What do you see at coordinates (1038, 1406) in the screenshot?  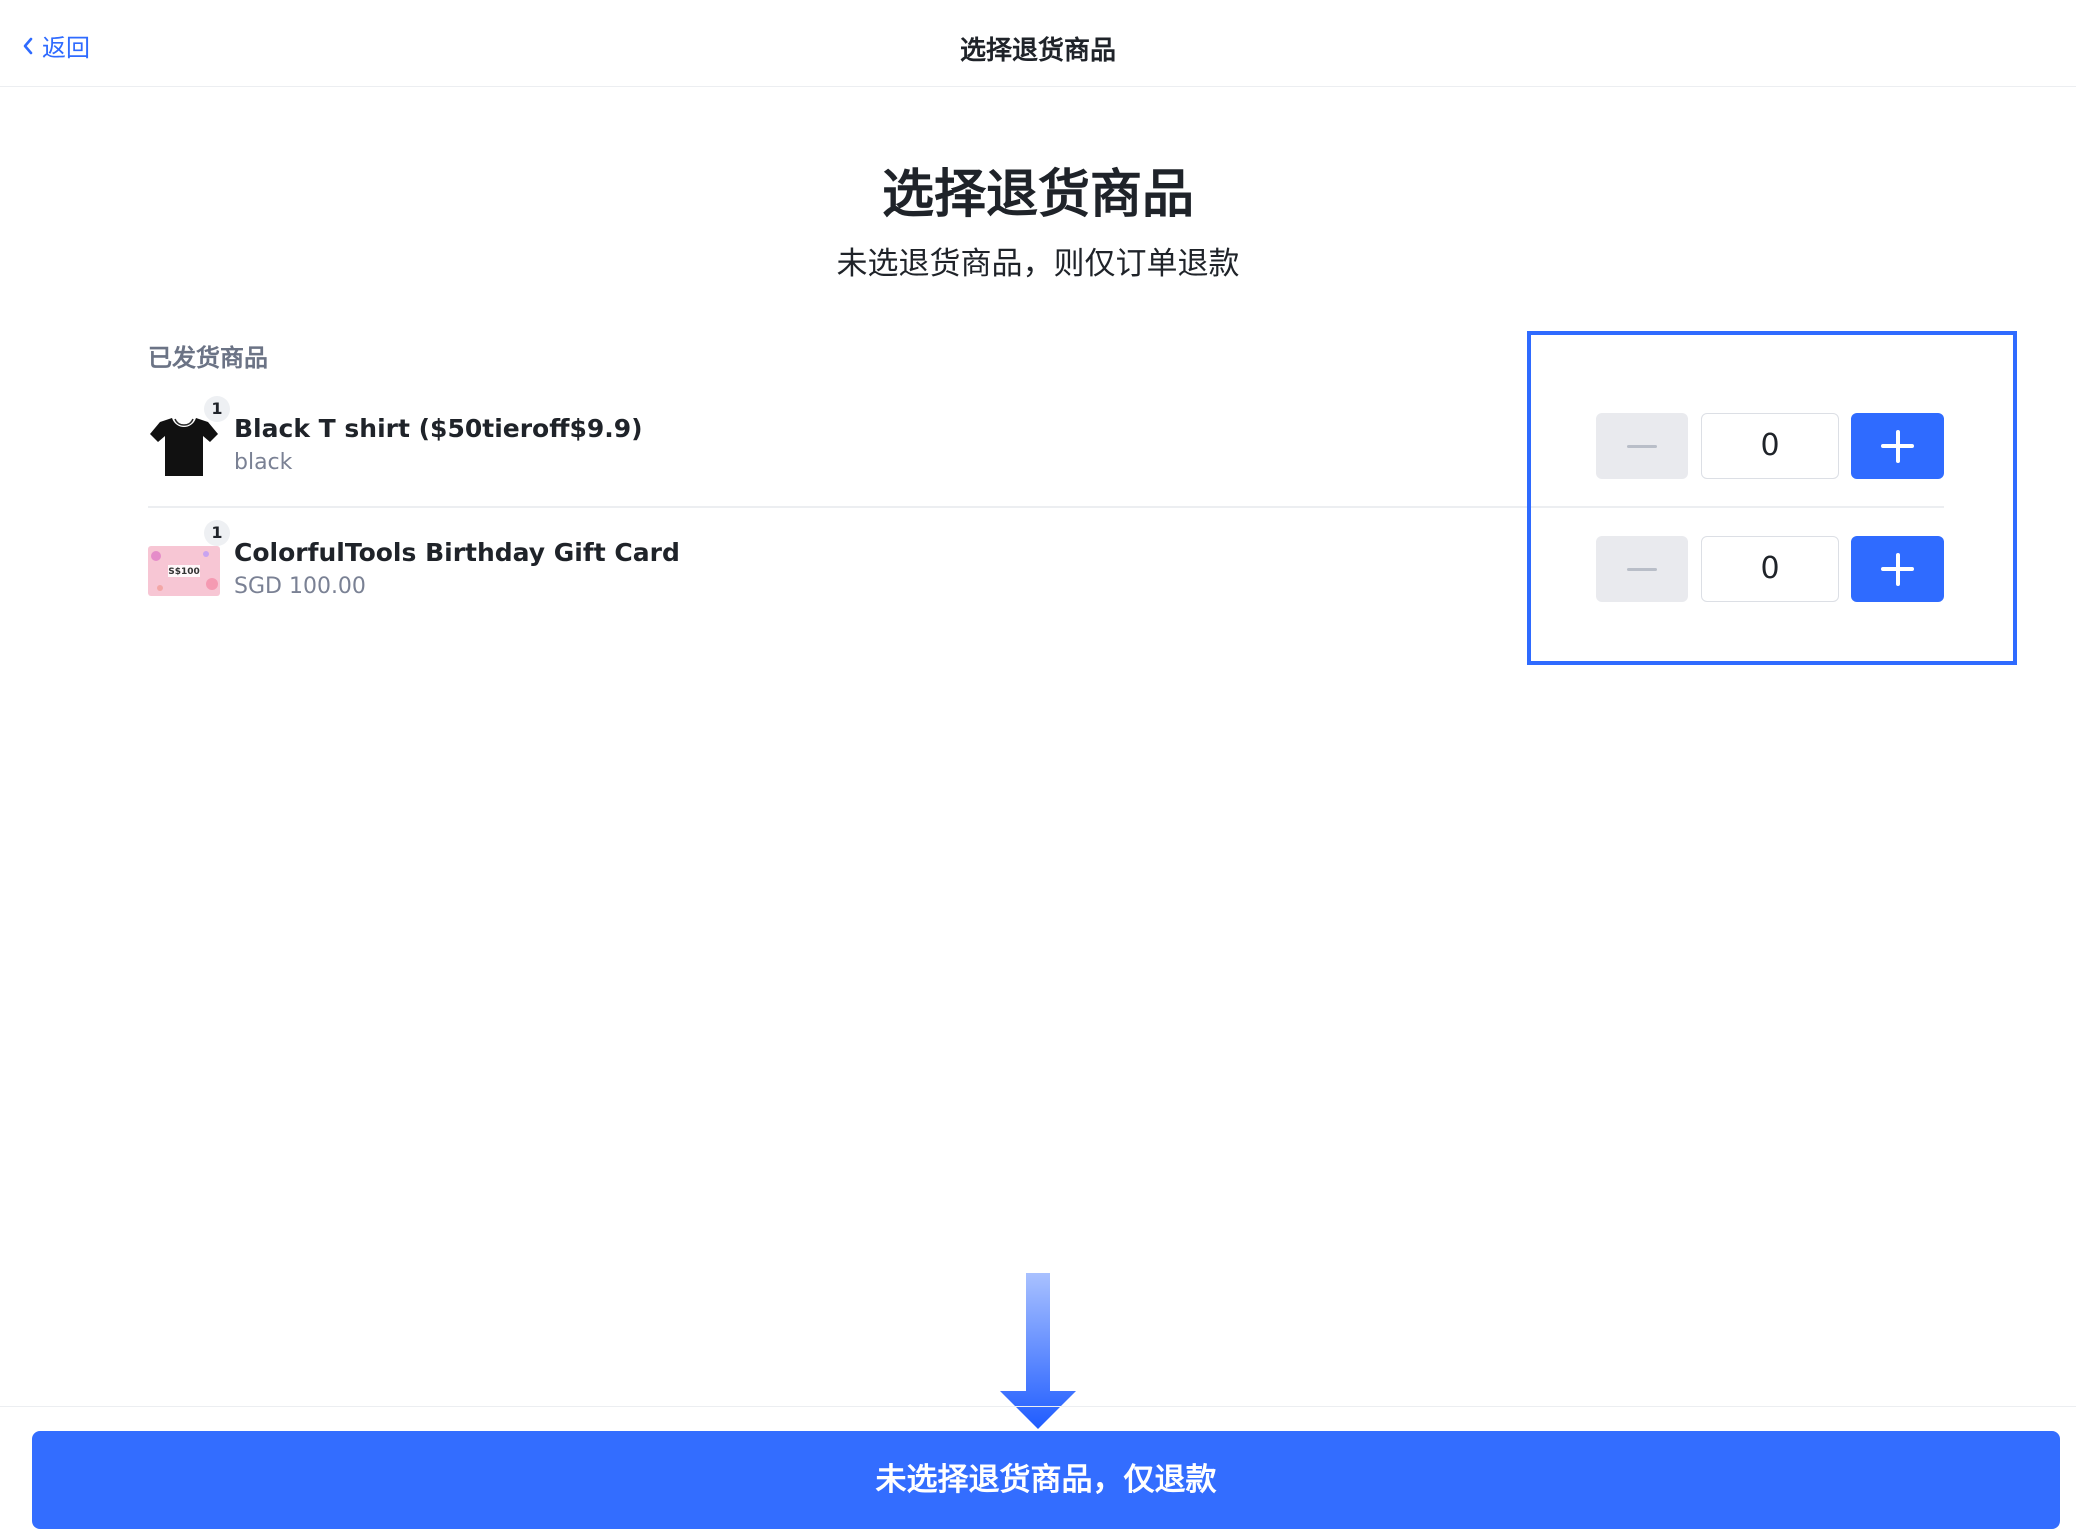 I see `footer-divider` at bounding box center [1038, 1406].